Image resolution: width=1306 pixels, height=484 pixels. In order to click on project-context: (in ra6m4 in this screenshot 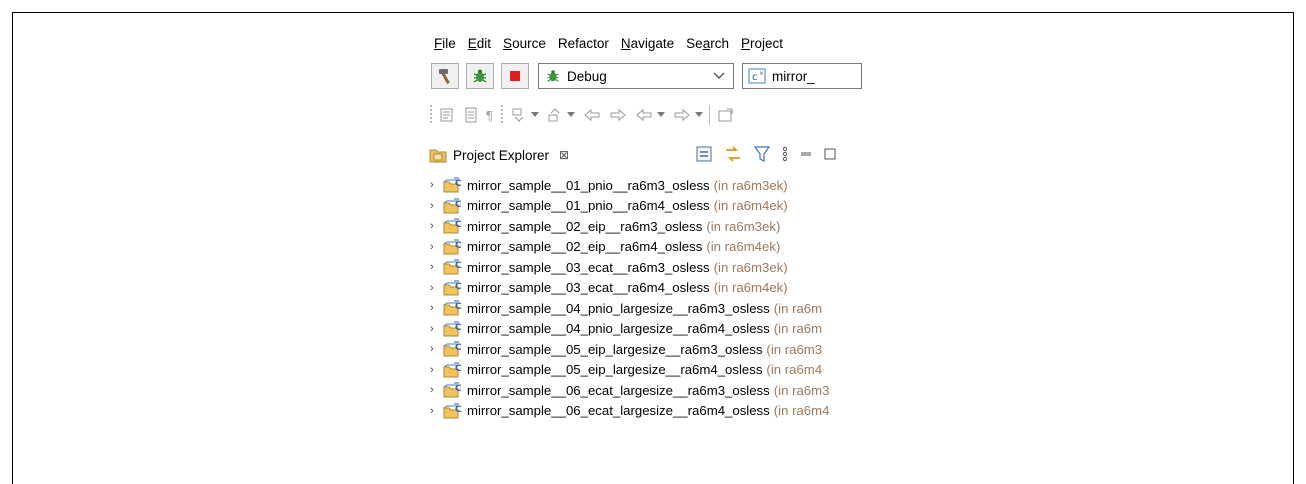, I will do `click(794, 370)`.